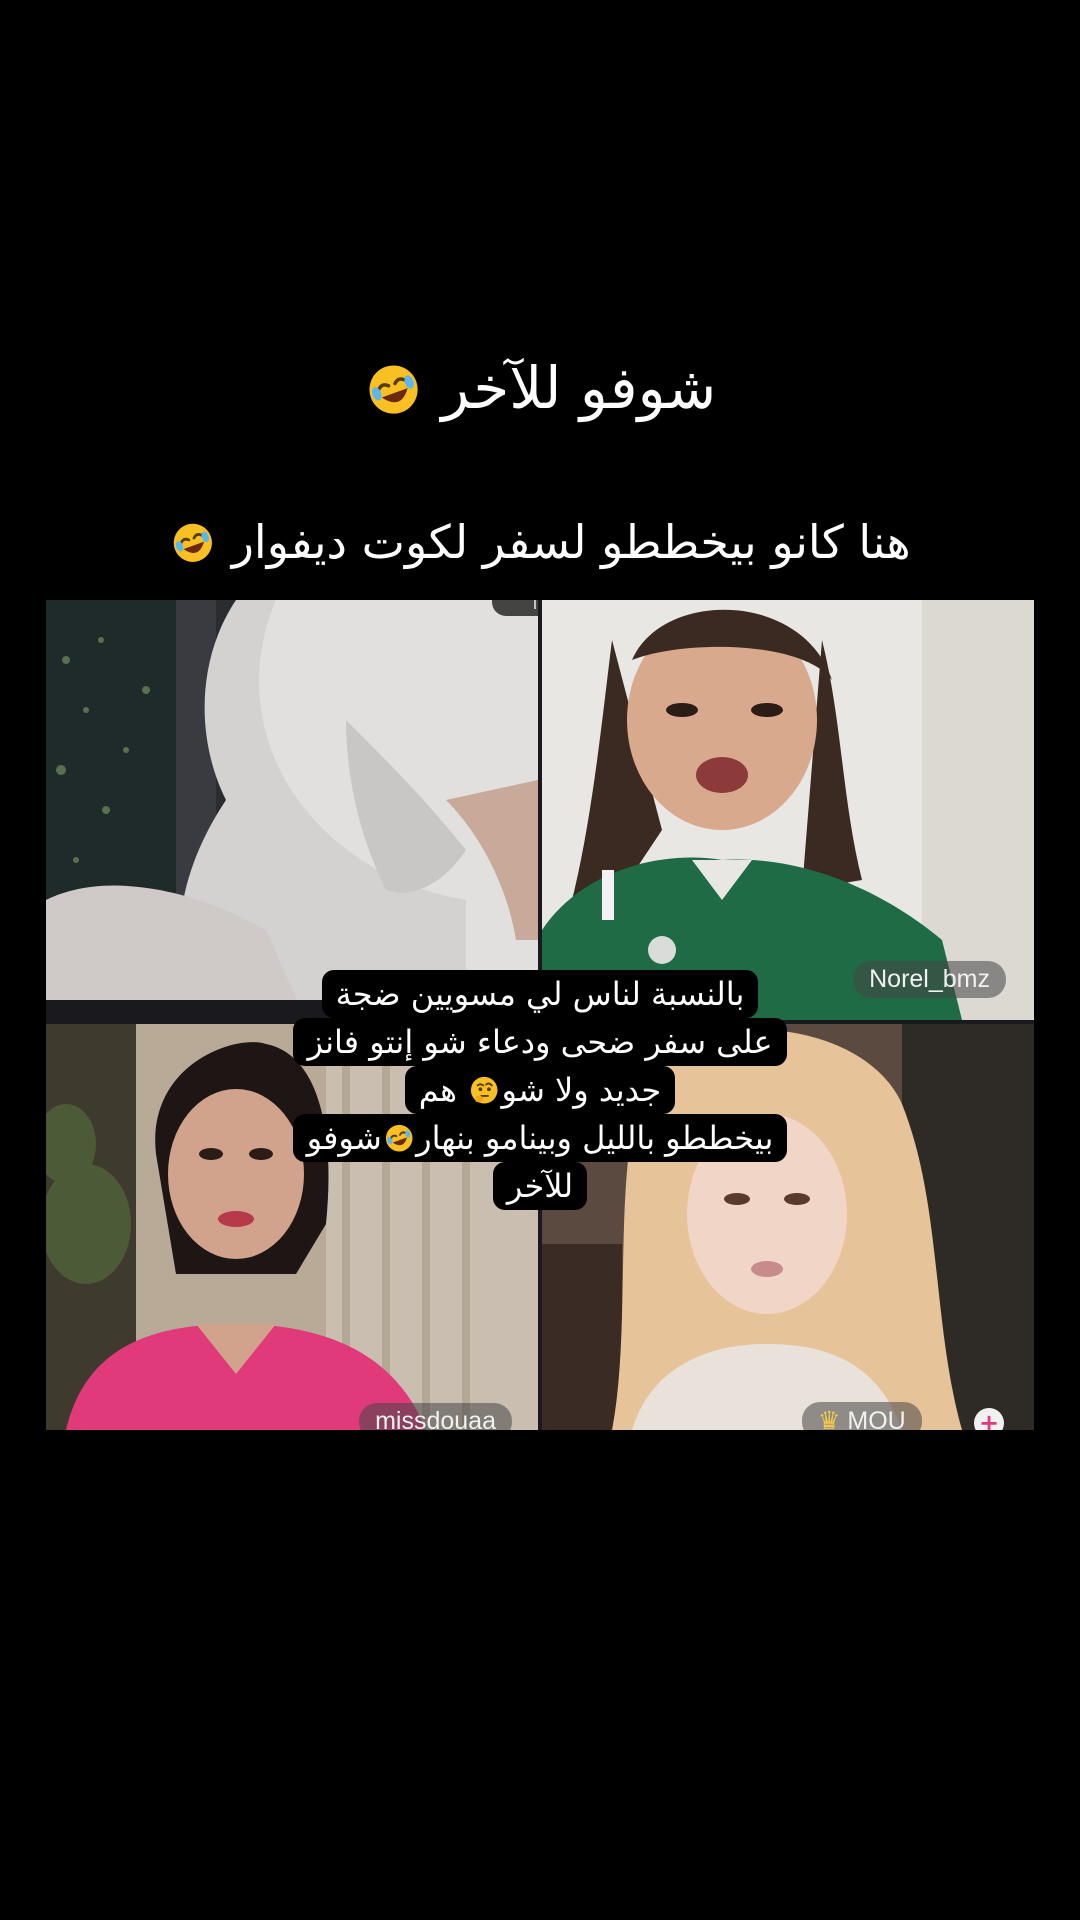 The width and height of the screenshot is (1080, 1920). Describe the element at coordinates (929, 979) in the screenshot. I see `participant-name-tag: Norel_bmz` at that location.